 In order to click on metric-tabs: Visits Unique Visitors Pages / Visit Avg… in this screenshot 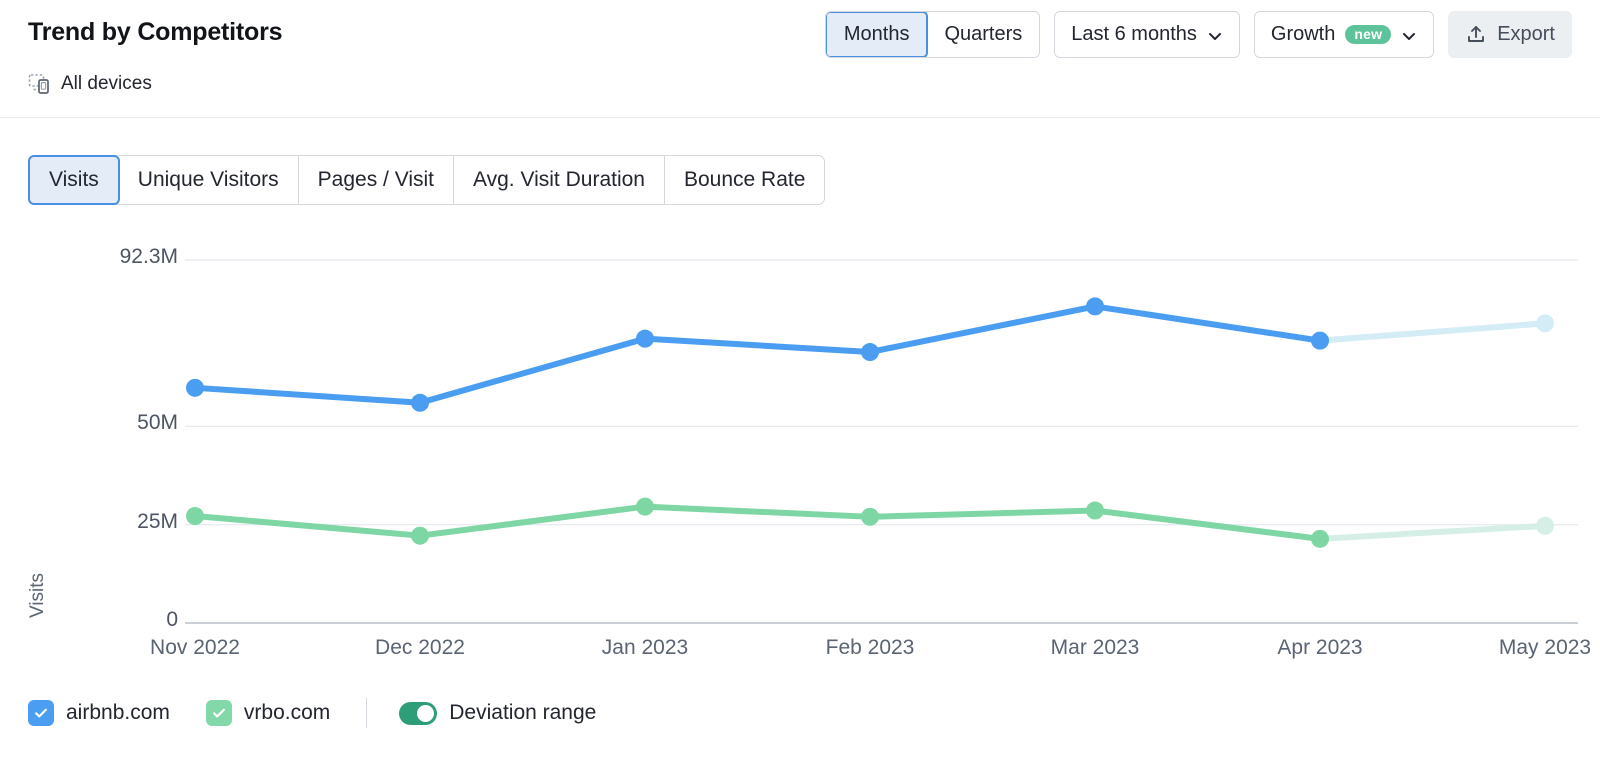, I will do `click(427, 180)`.